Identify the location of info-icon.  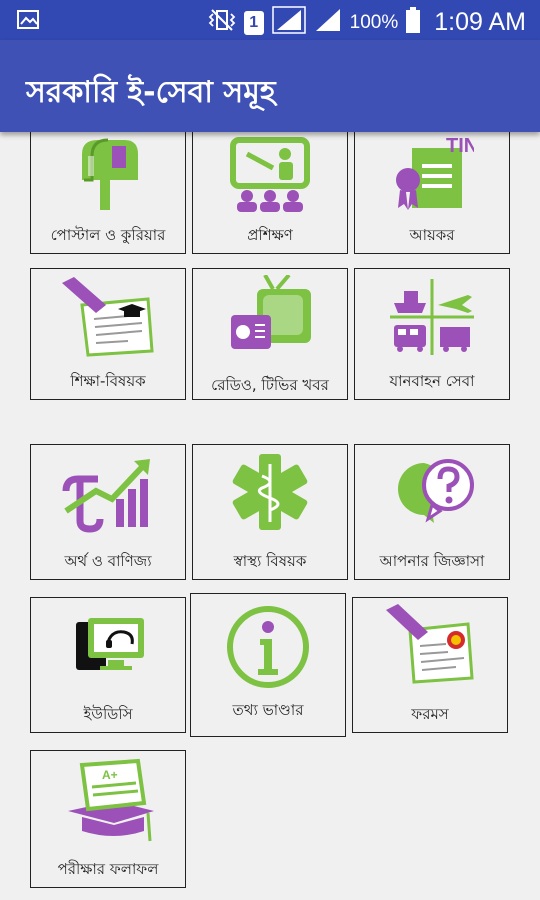
(268, 647).